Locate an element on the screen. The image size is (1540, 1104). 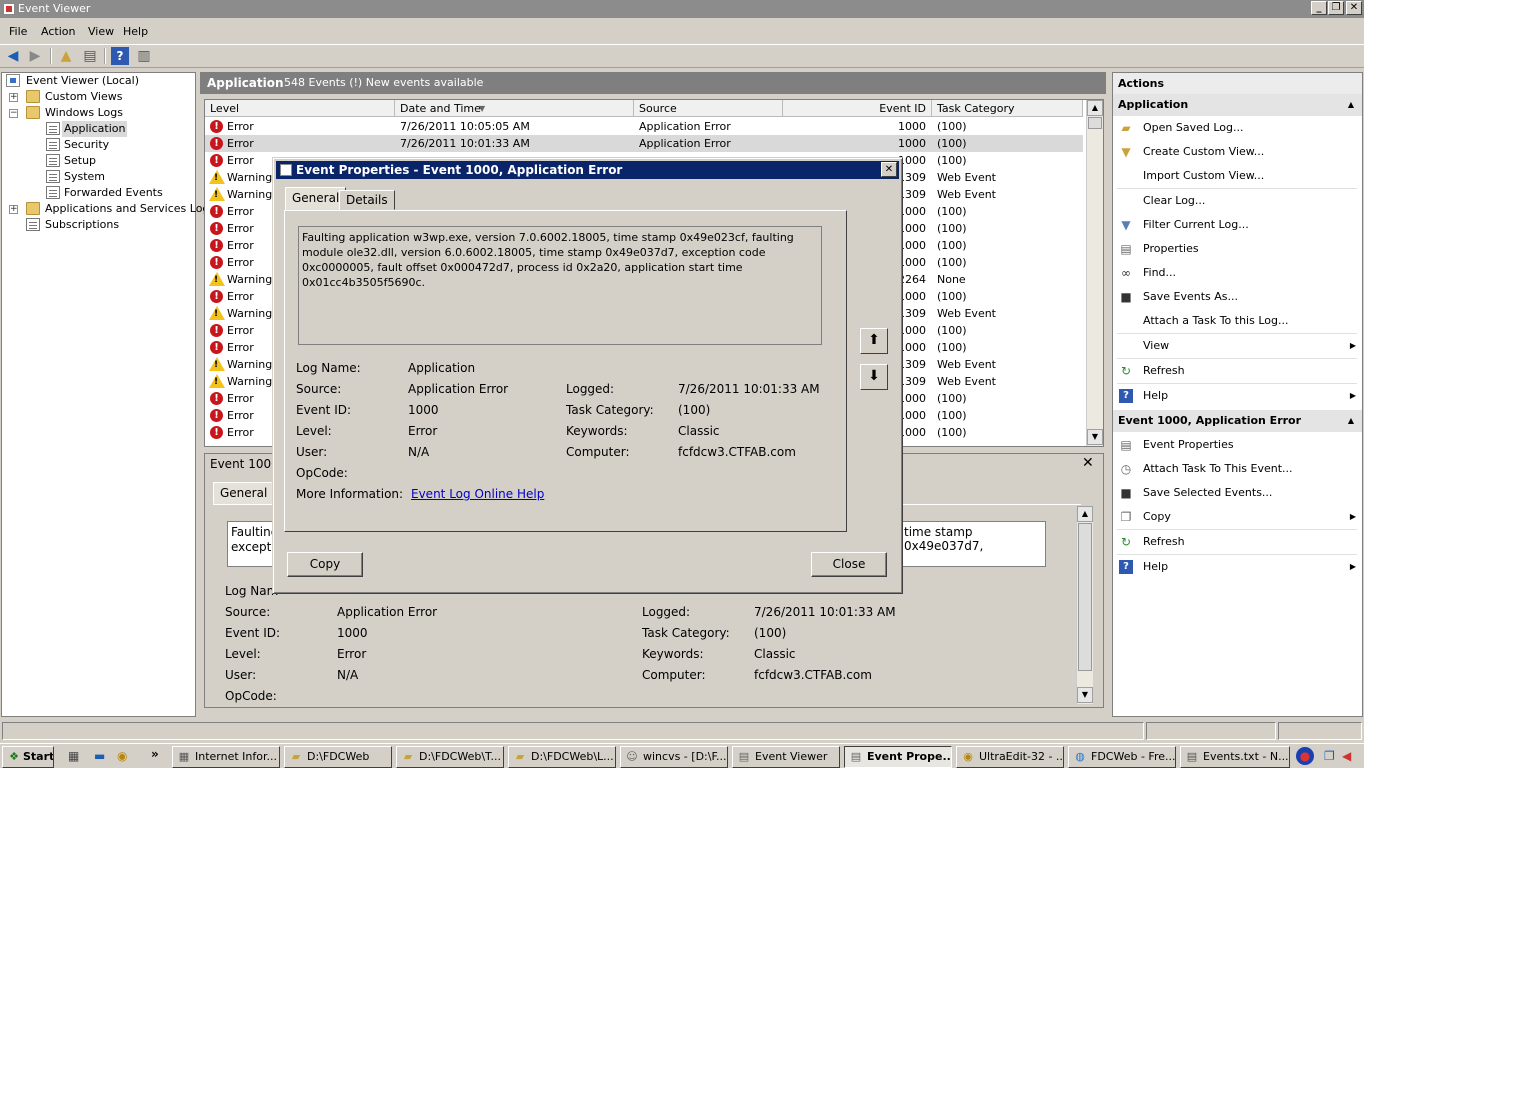
warning-icon: ! is located at coordinates (217, 279).